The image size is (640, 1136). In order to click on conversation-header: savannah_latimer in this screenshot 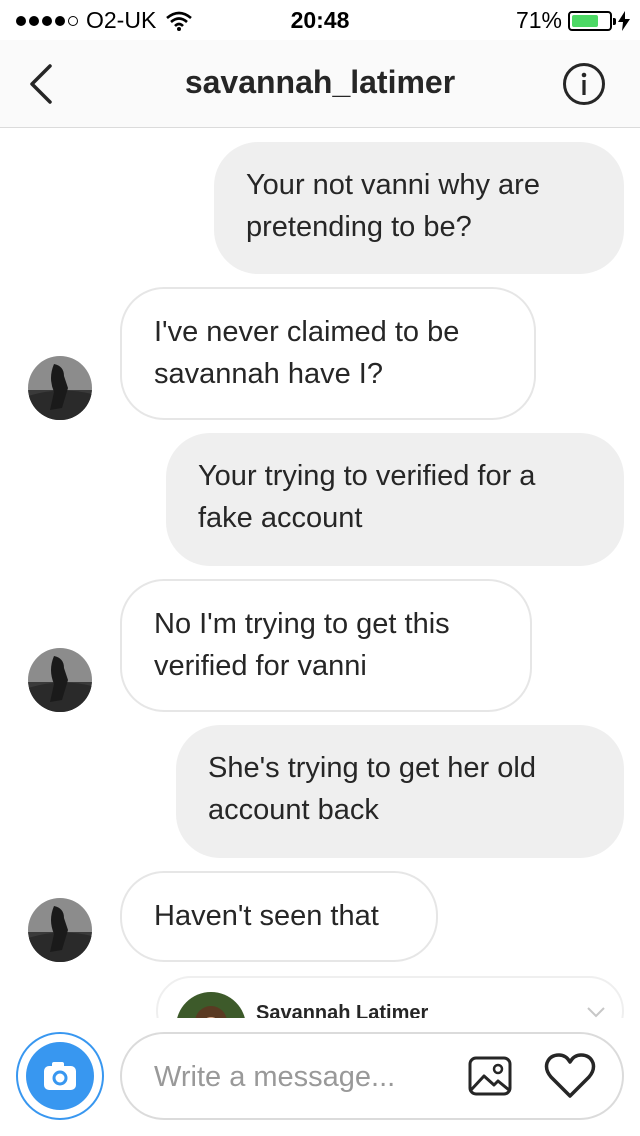, I will do `click(320, 84)`.